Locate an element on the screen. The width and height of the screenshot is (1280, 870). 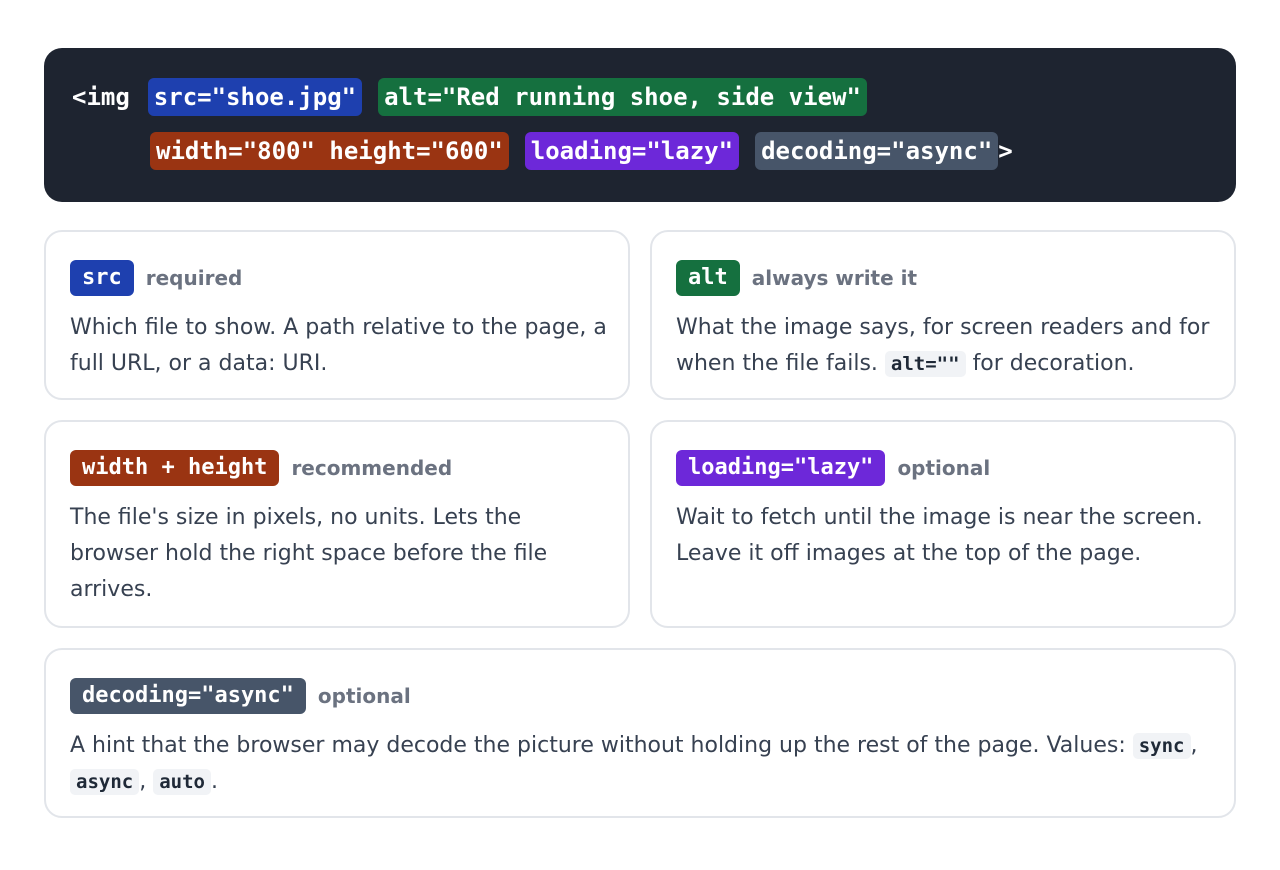
decoding-value-async: async is located at coordinates (105, 782).